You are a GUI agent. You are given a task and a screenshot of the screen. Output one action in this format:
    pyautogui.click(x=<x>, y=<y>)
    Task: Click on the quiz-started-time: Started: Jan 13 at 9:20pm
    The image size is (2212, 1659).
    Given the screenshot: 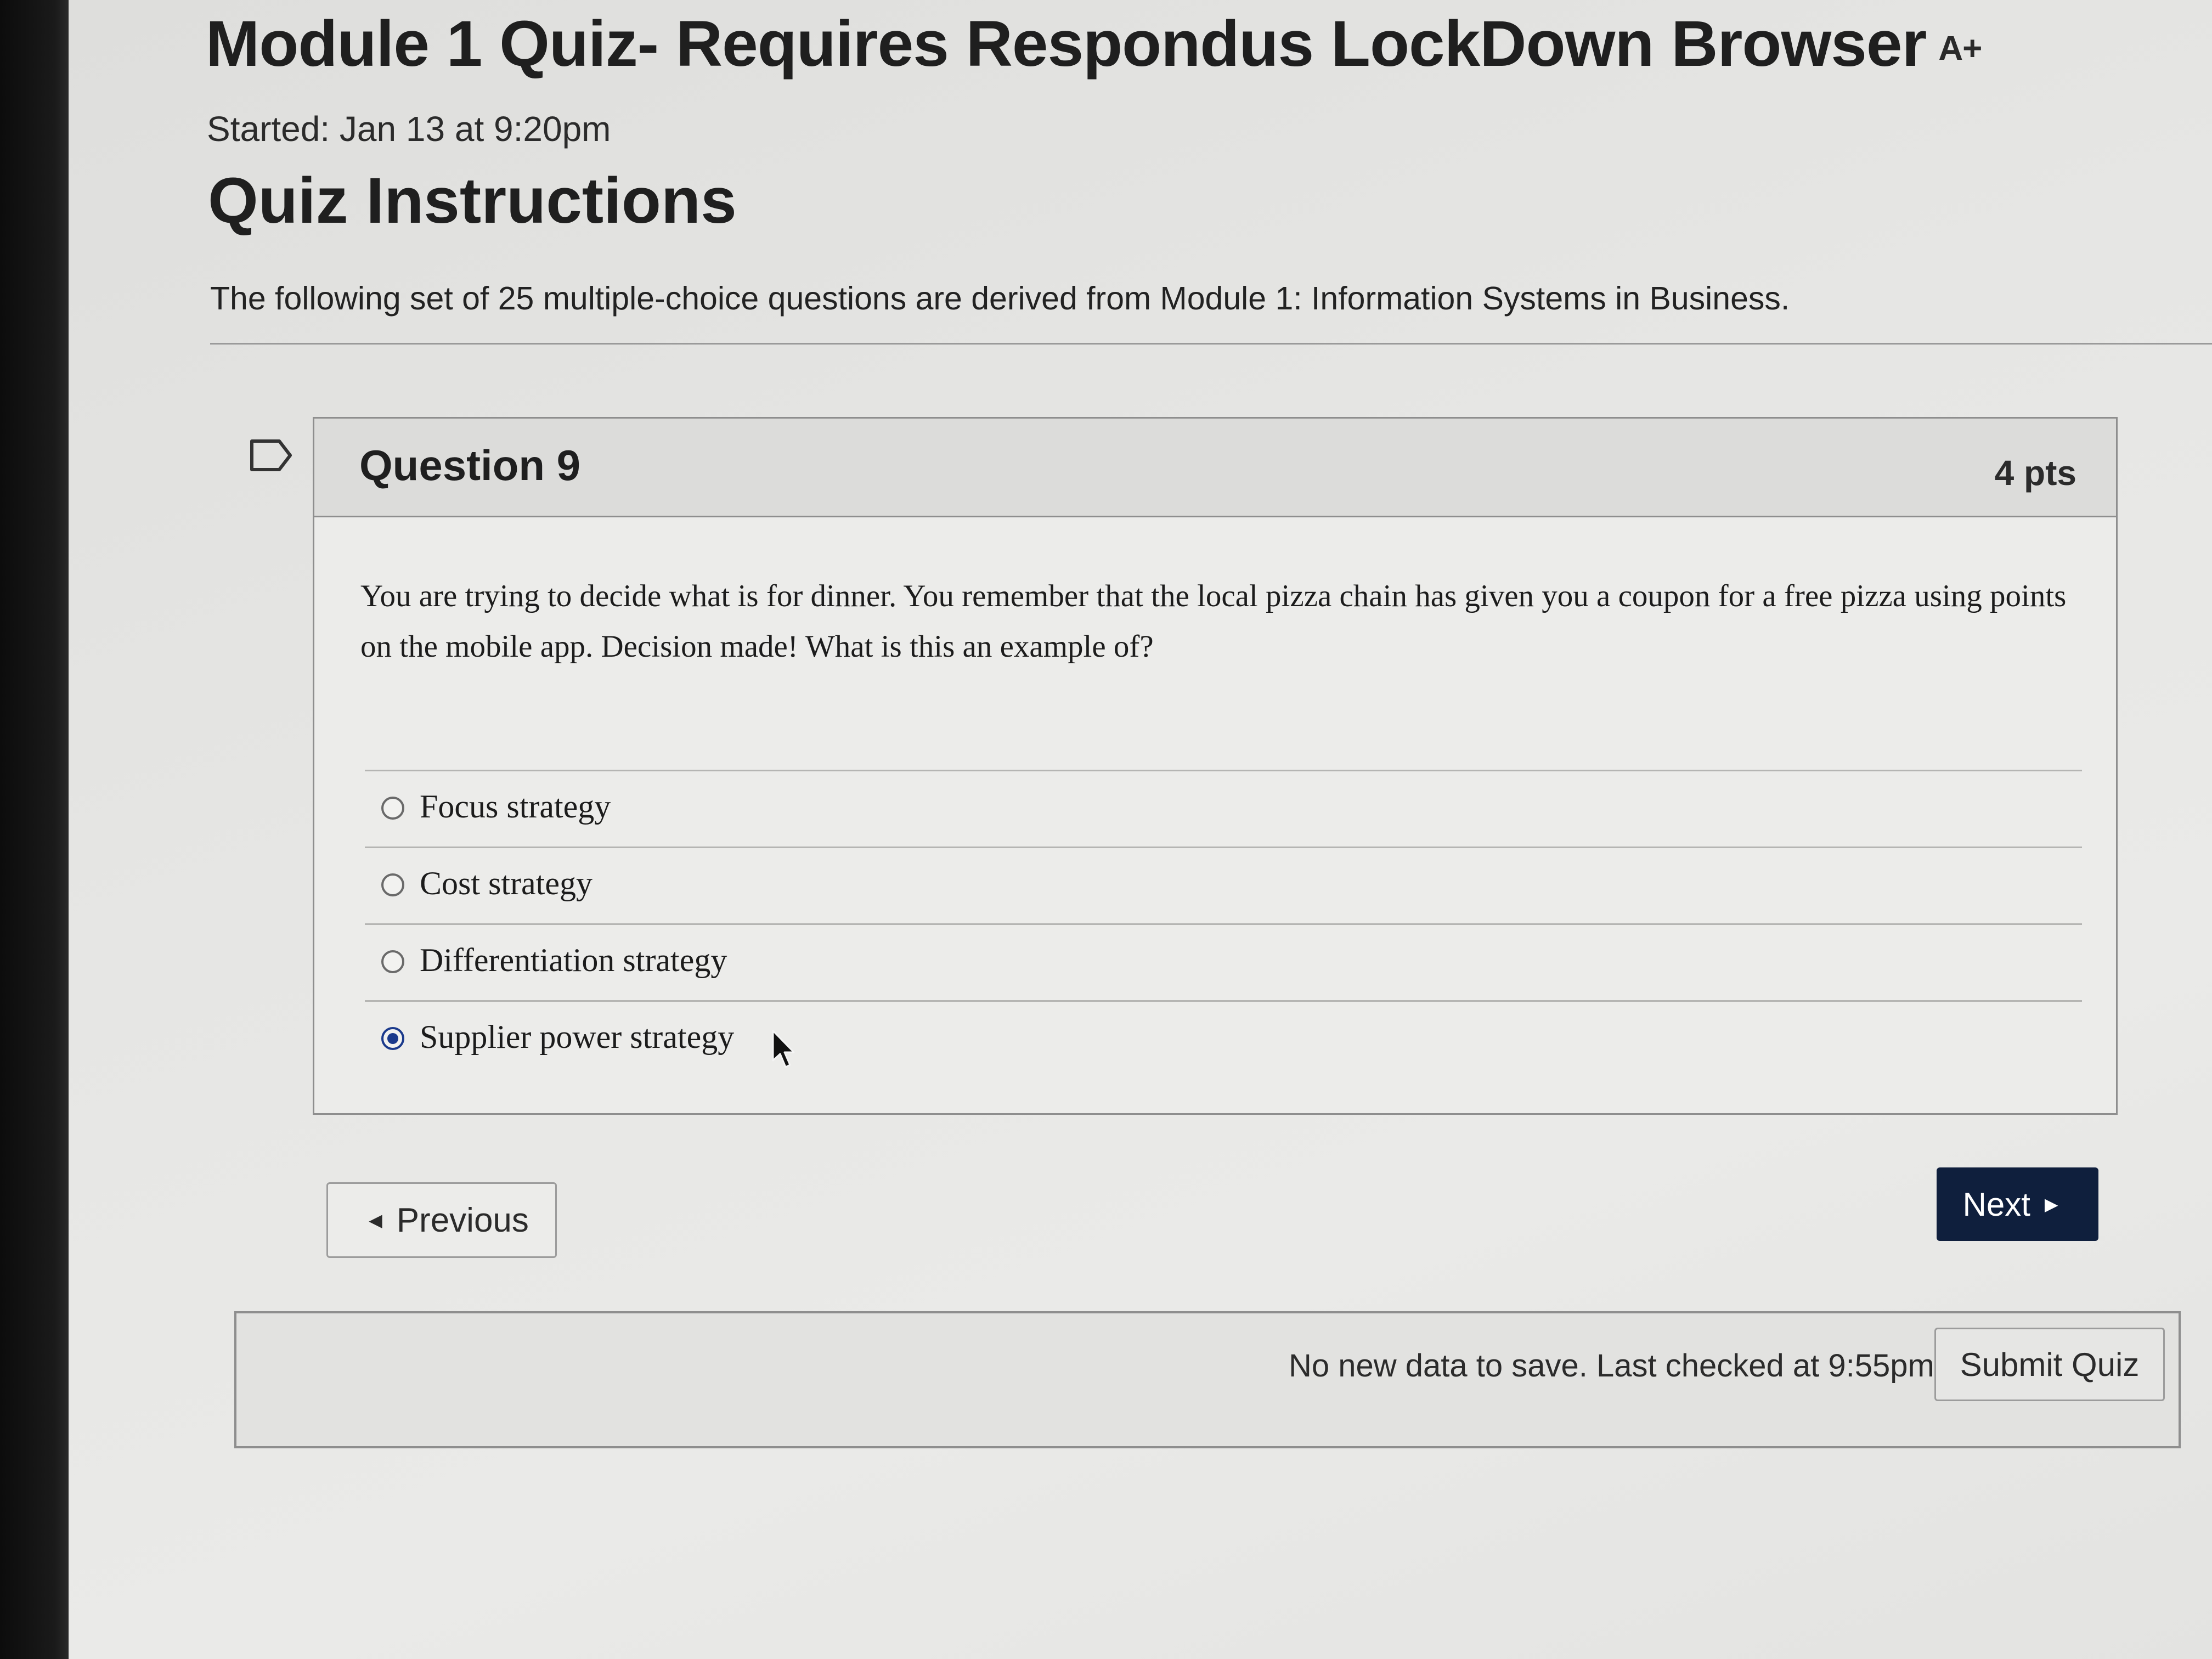 What is the action you would take?
    pyautogui.click(x=409, y=129)
    